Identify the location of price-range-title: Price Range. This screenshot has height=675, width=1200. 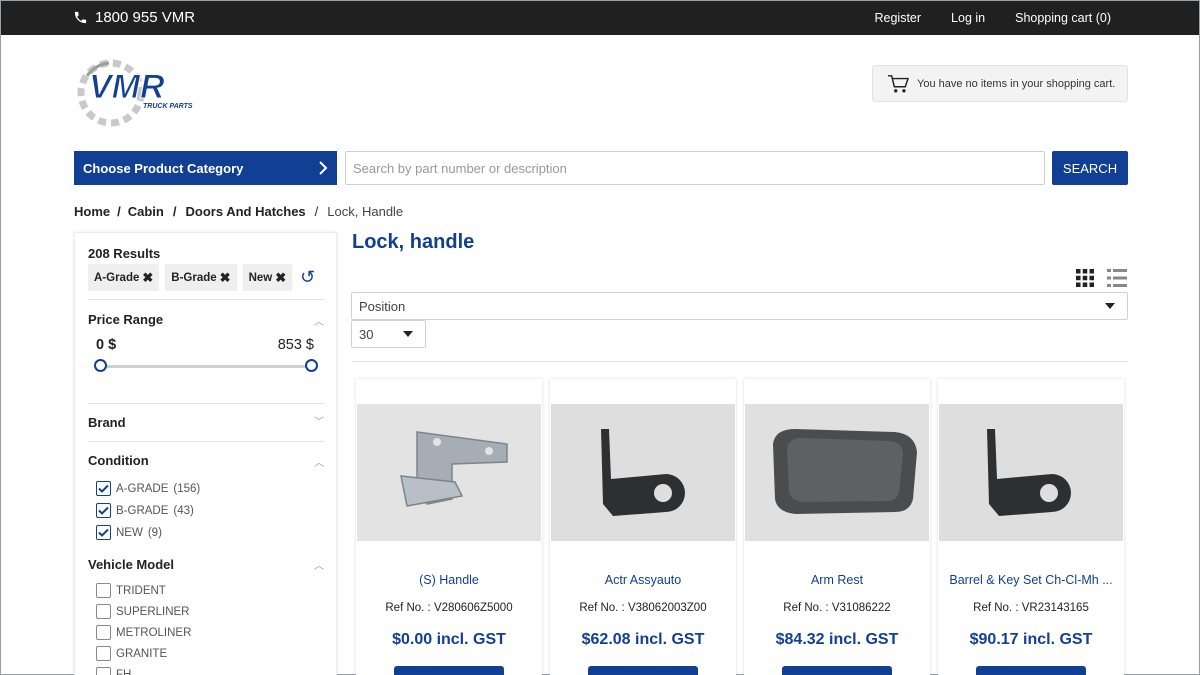
(125, 319).